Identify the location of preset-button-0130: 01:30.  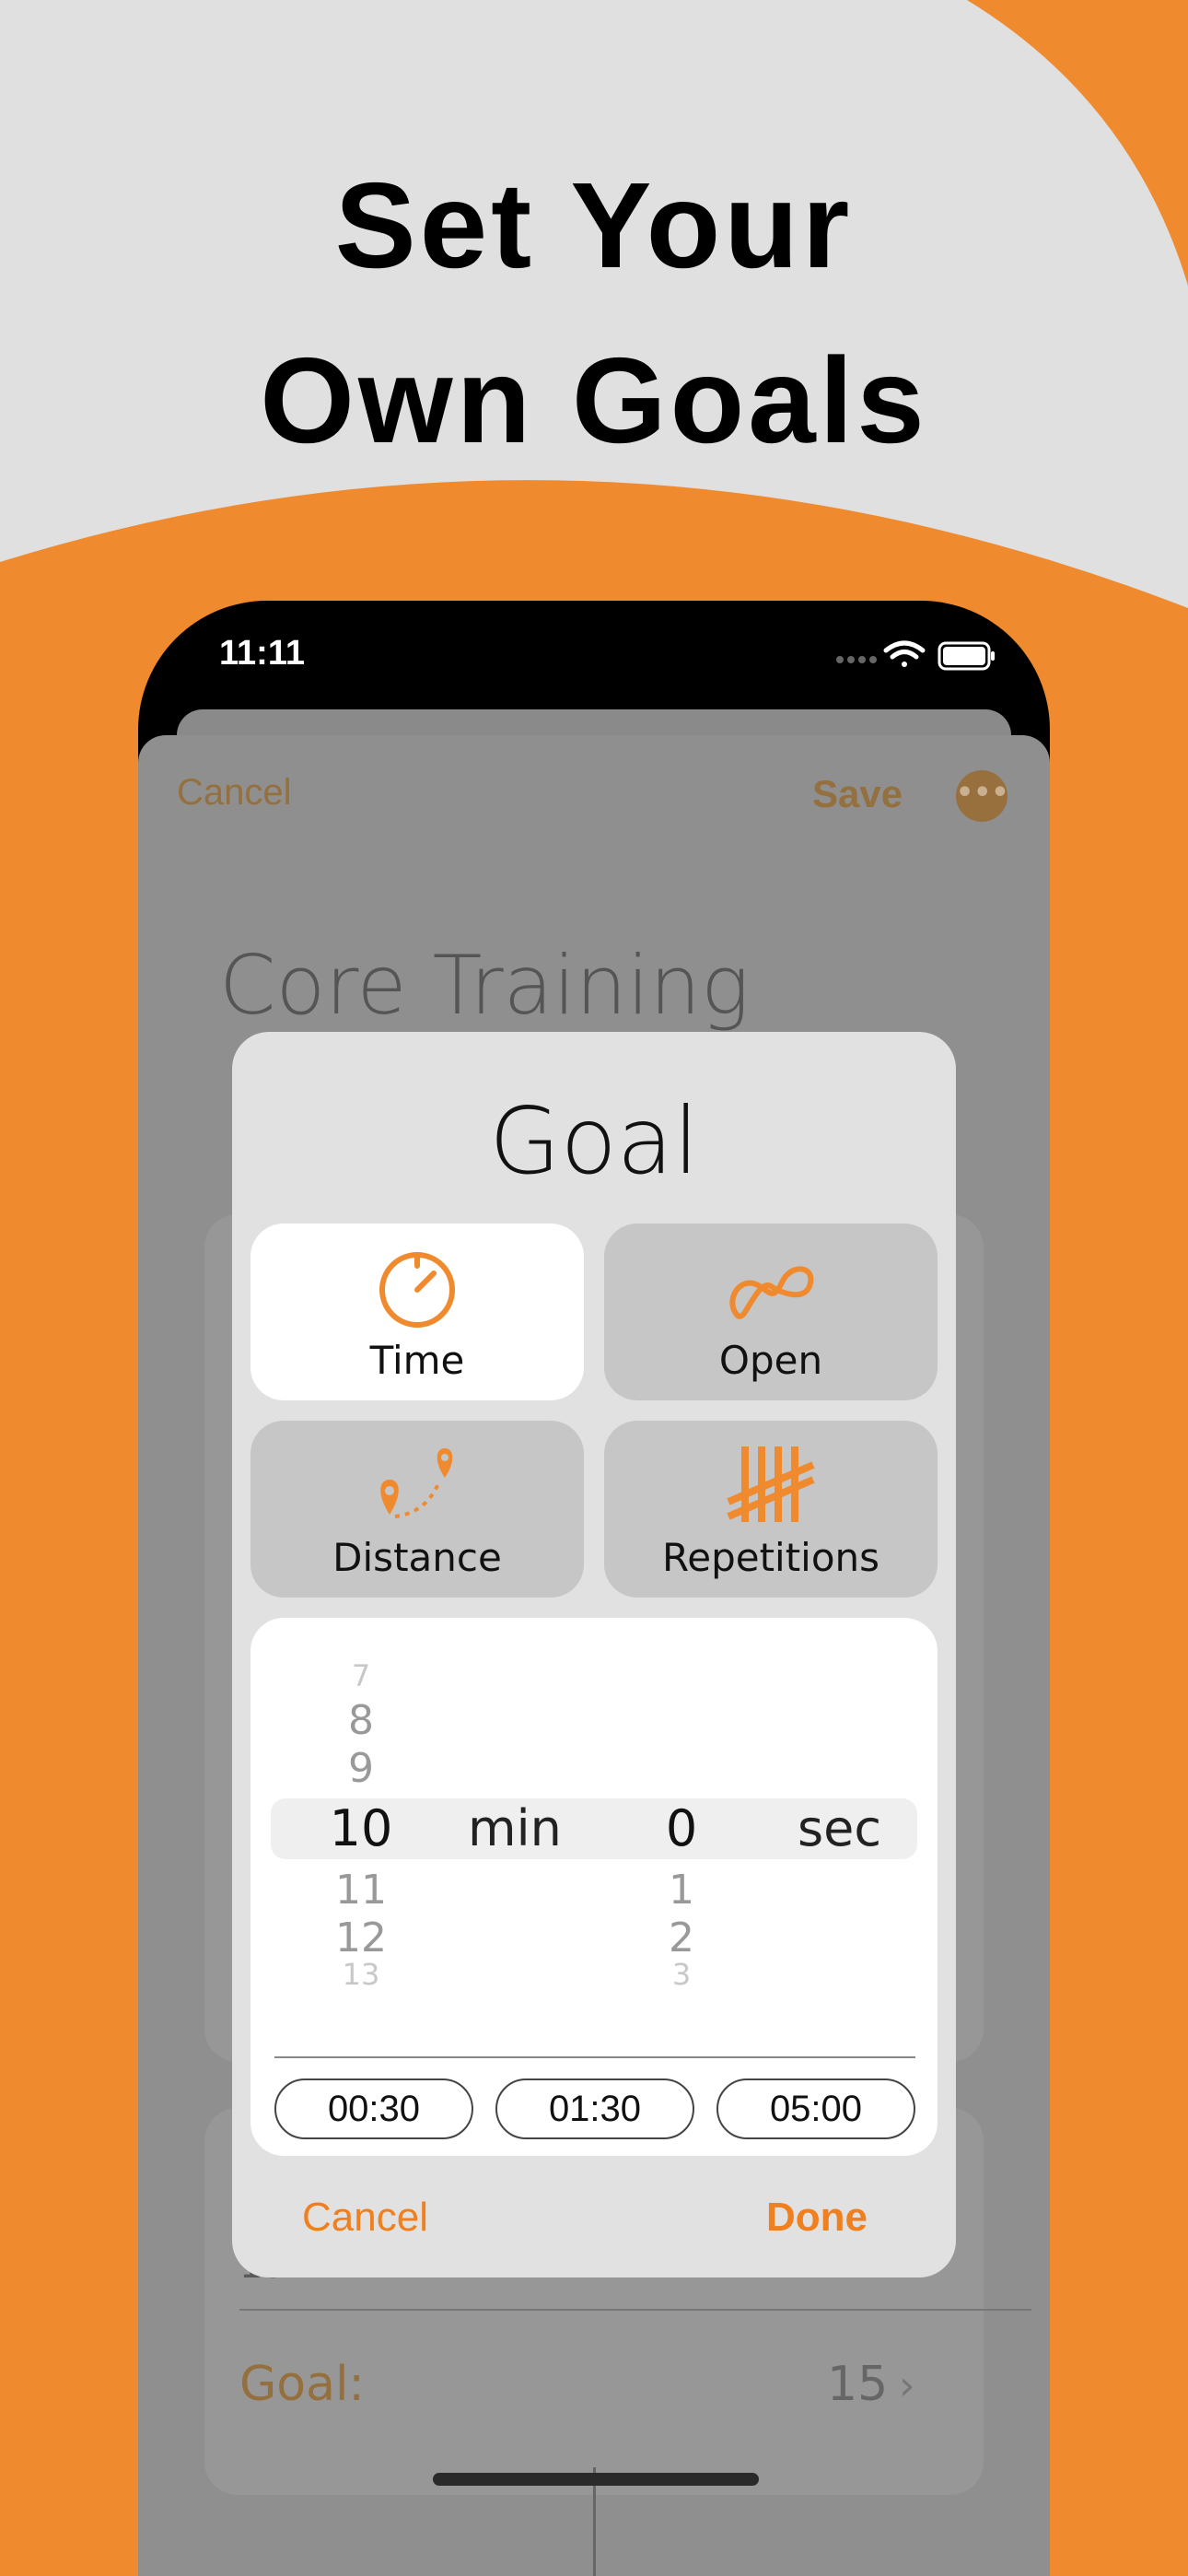
(594, 2108).